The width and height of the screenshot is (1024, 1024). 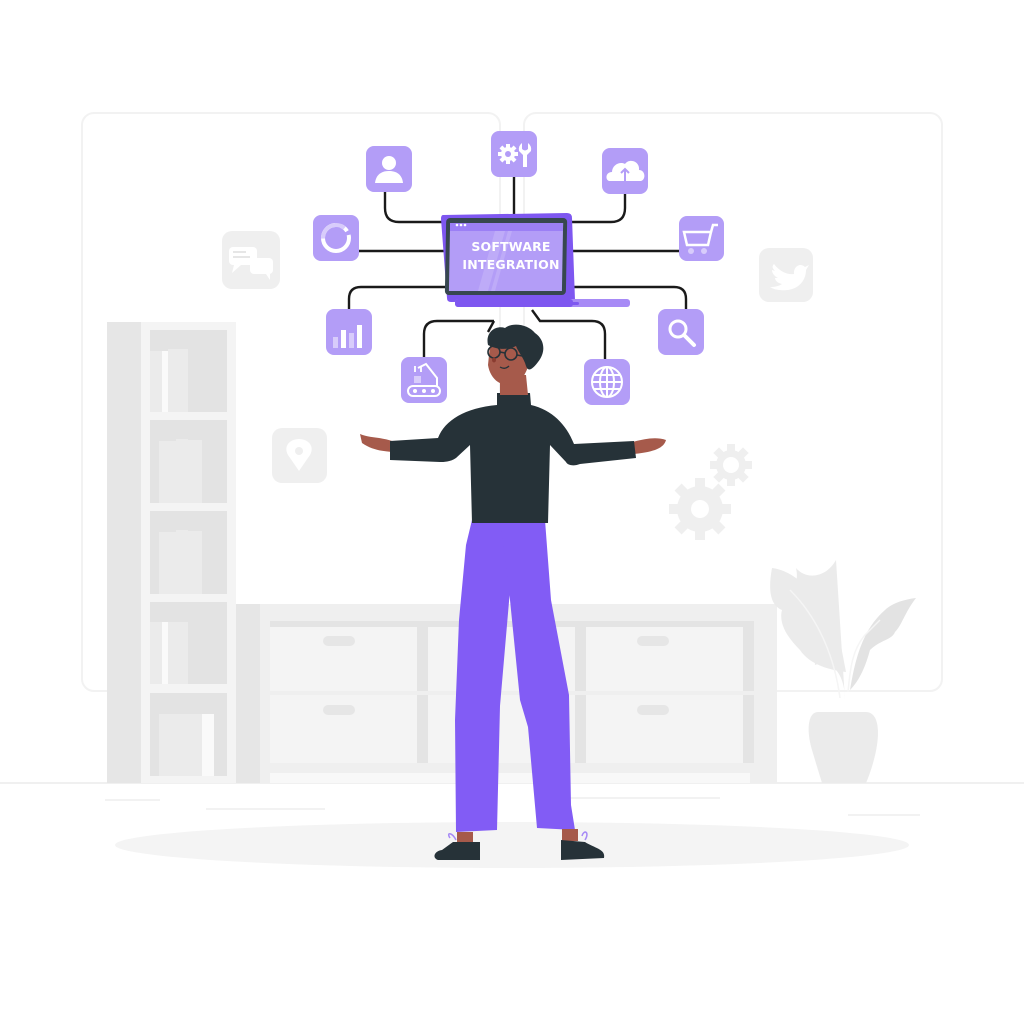 I want to click on robot-arm-conveyor-icon, so click(x=424, y=380).